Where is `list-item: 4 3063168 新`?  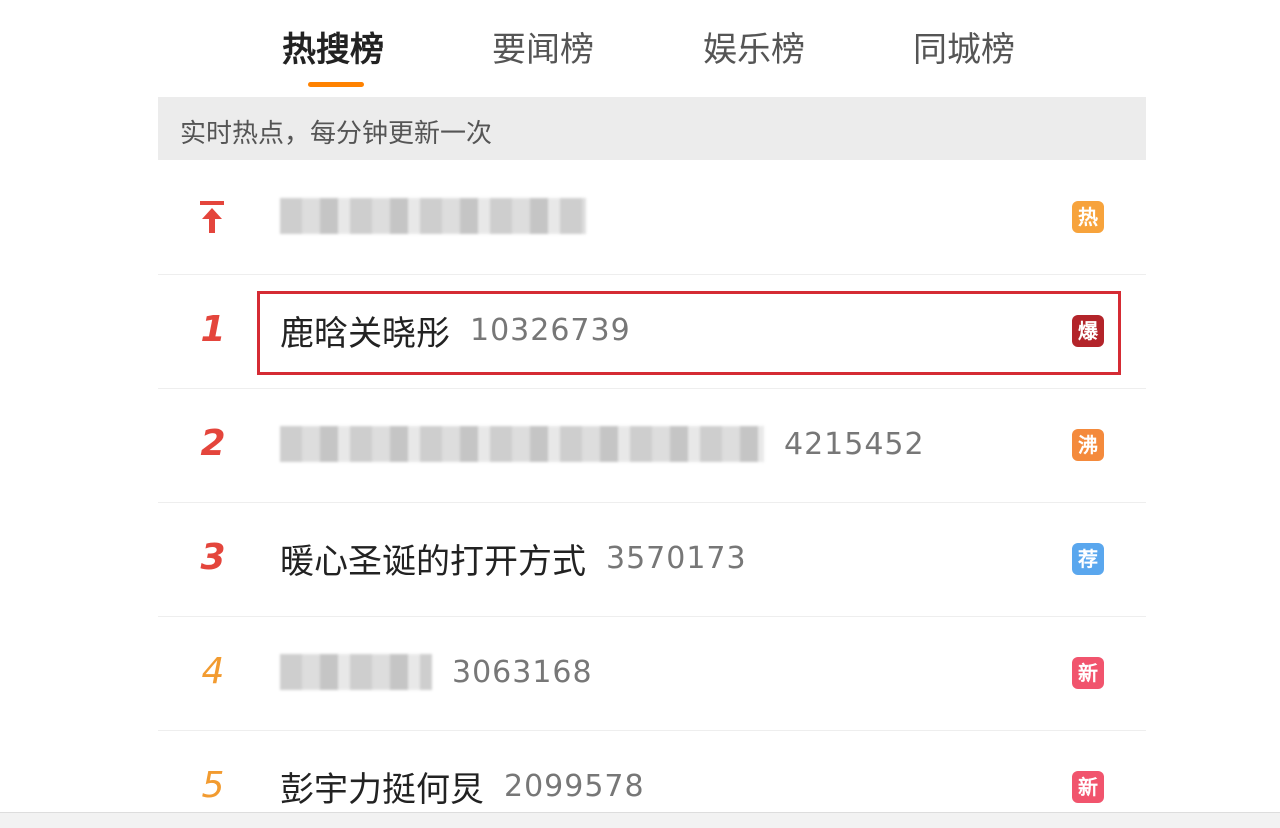 list-item: 4 3063168 新 is located at coordinates (652, 674).